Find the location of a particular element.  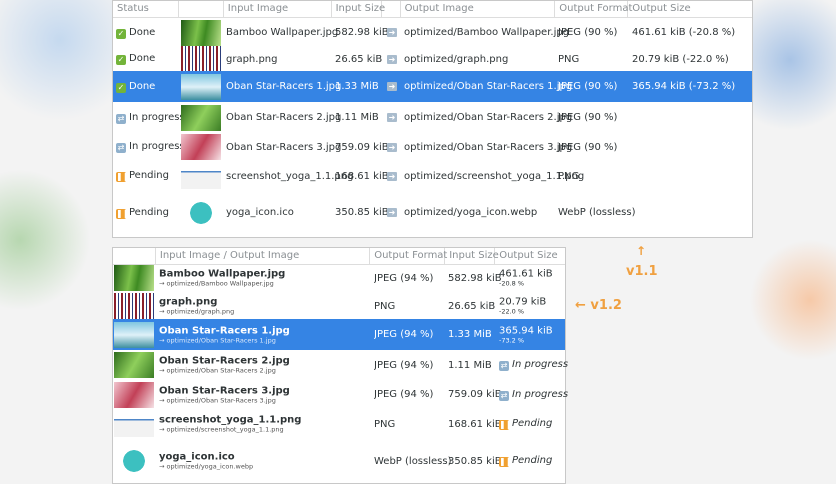

v11-arrow-annotation: ↑ is located at coordinates (641, 251).